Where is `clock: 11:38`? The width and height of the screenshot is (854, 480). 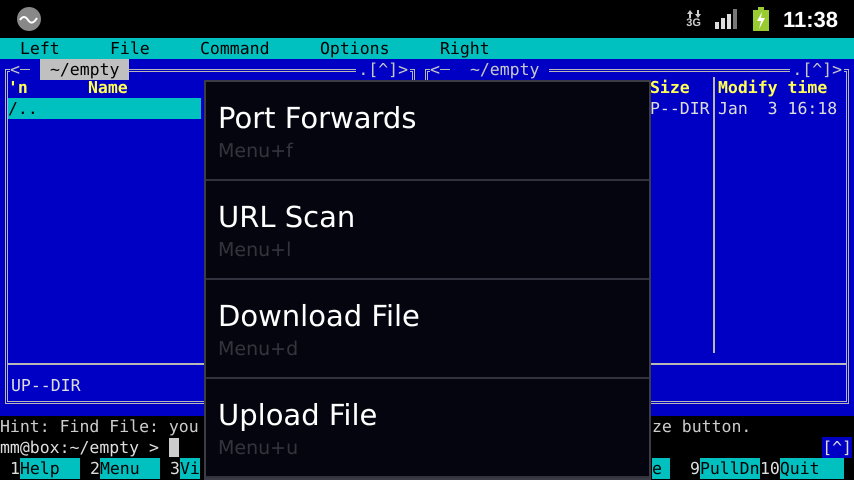 clock: 11:38 is located at coordinates (810, 20).